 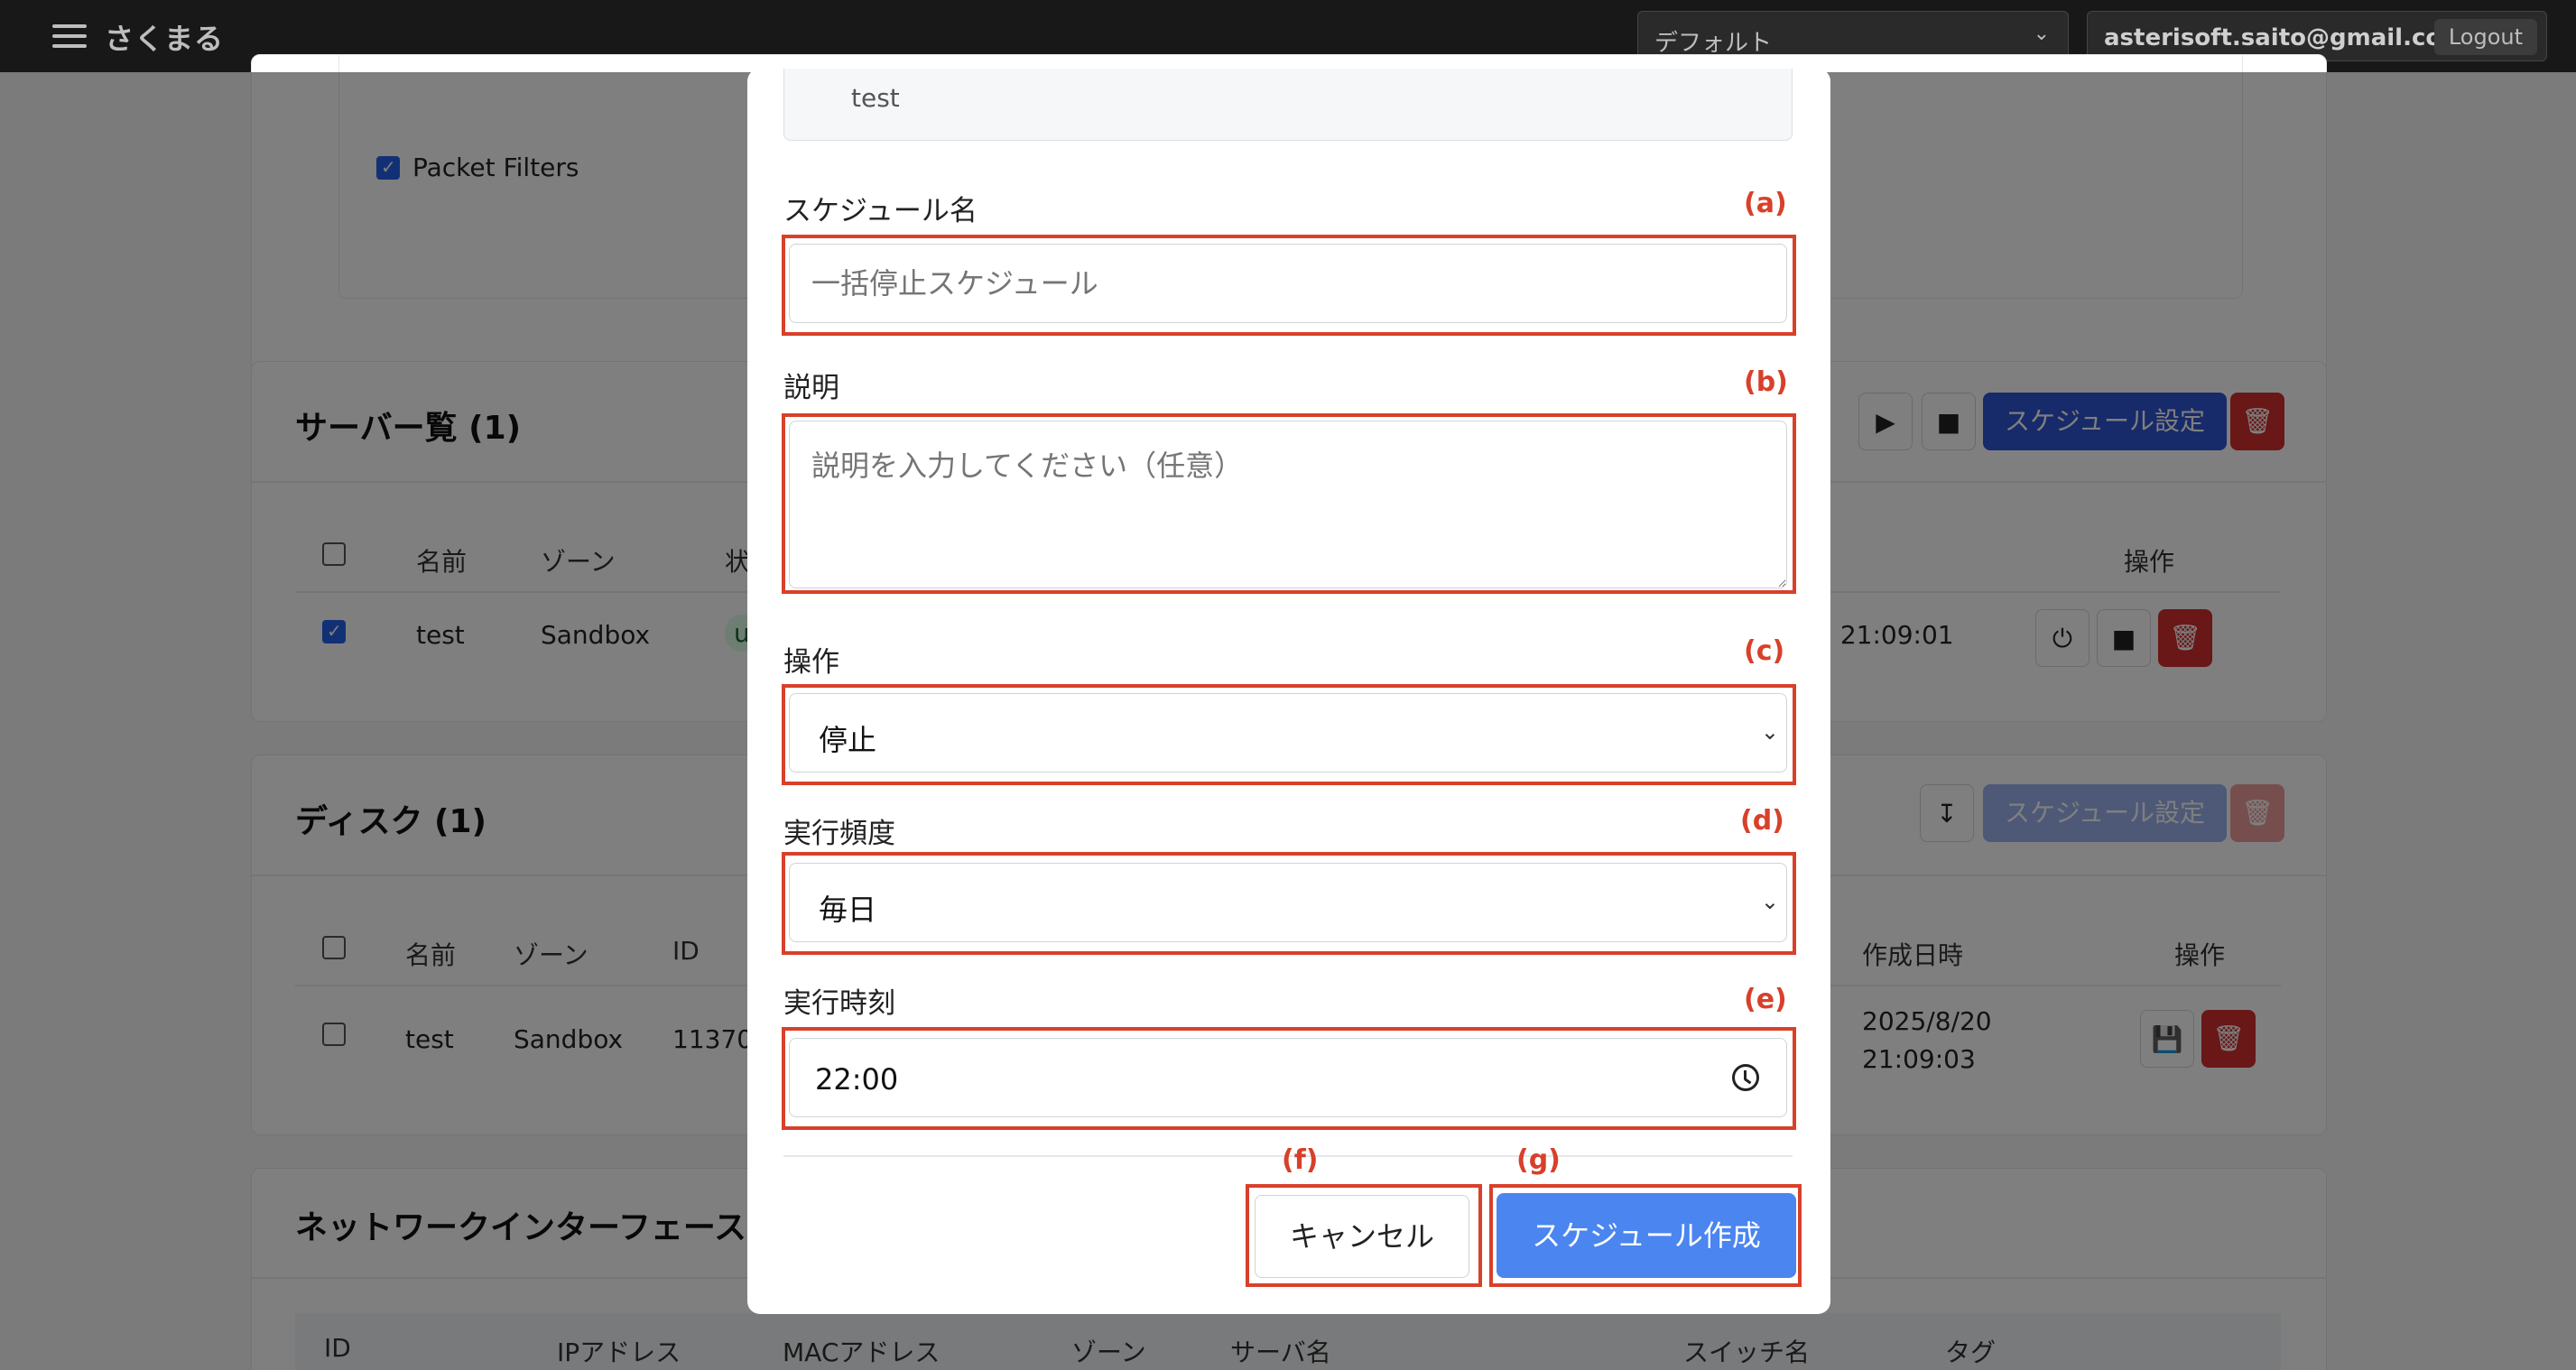 What do you see at coordinates (1288, 283) in the screenshot?
I see `schedule-name-input` at bounding box center [1288, 283].